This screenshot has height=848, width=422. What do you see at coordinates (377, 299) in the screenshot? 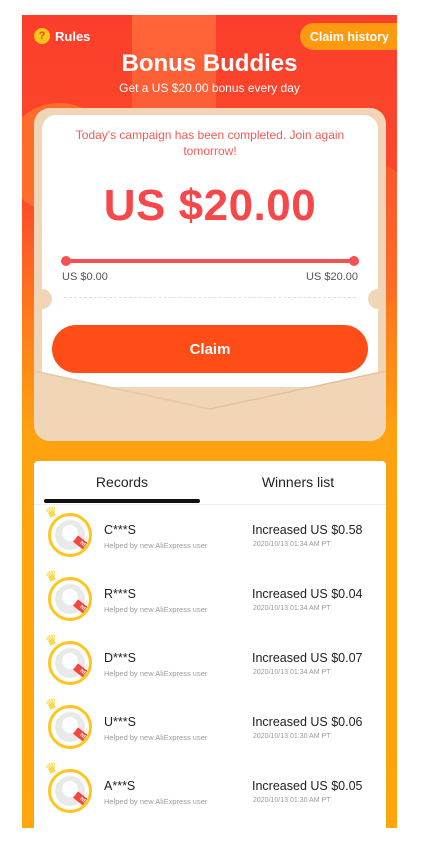
I see `card-notch-right` at bounding box center [377, 299].